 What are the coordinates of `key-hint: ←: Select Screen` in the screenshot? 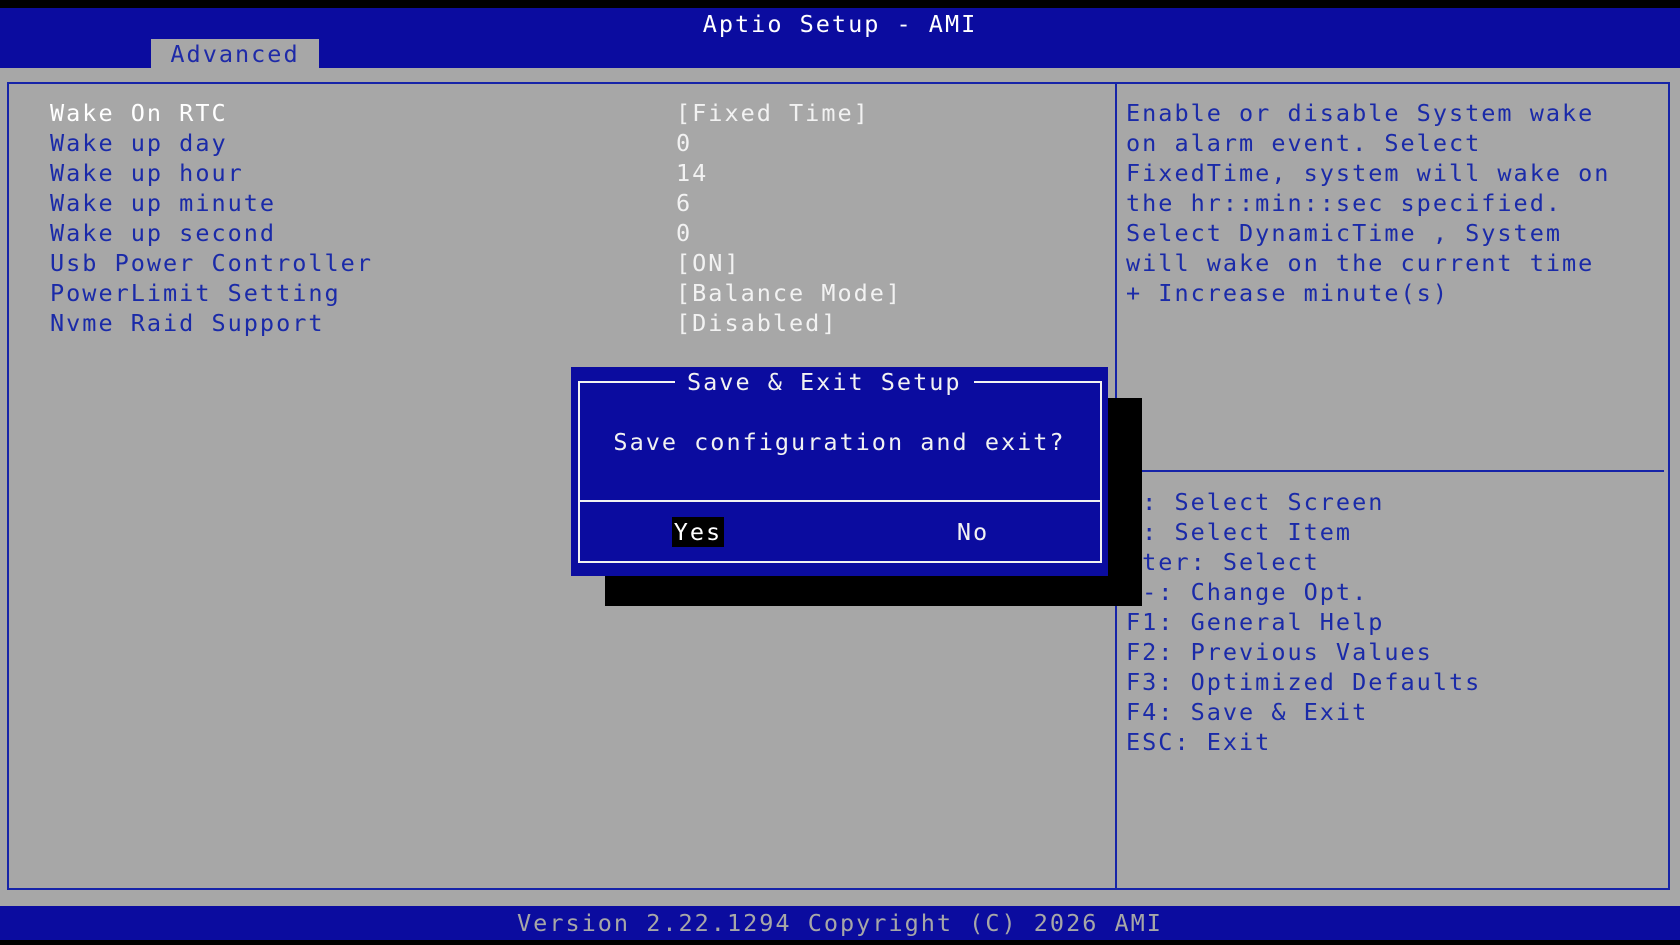 It's located at (1255, 502).